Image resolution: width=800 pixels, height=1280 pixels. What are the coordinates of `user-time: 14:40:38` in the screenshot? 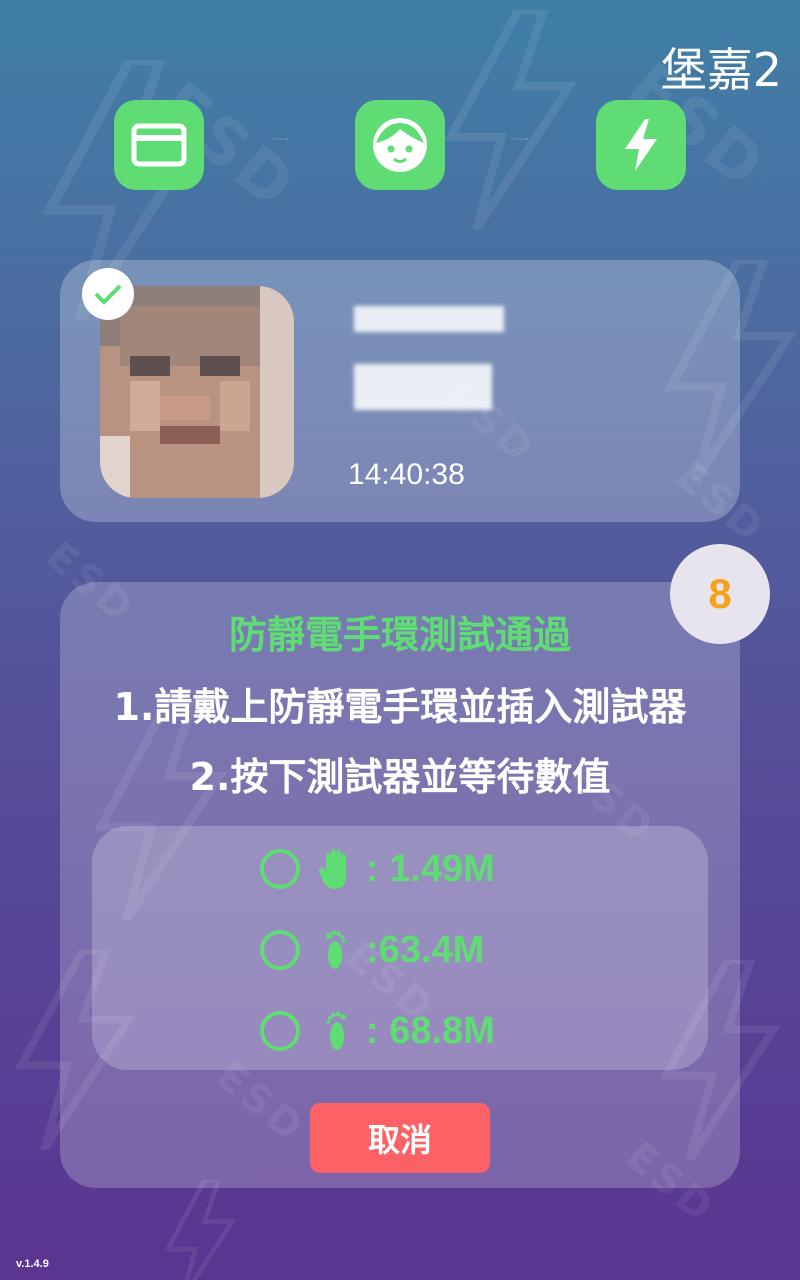 It's located at (406, 474).